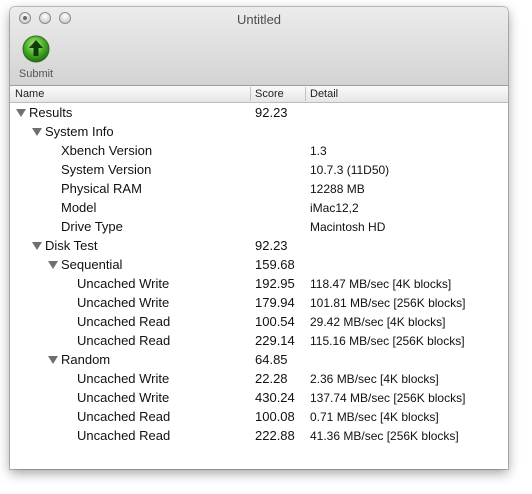  What do you see at coordinates (271, 359) in the screenshot?
I see `row-score: 64.85` at bounding box center [271, 359].